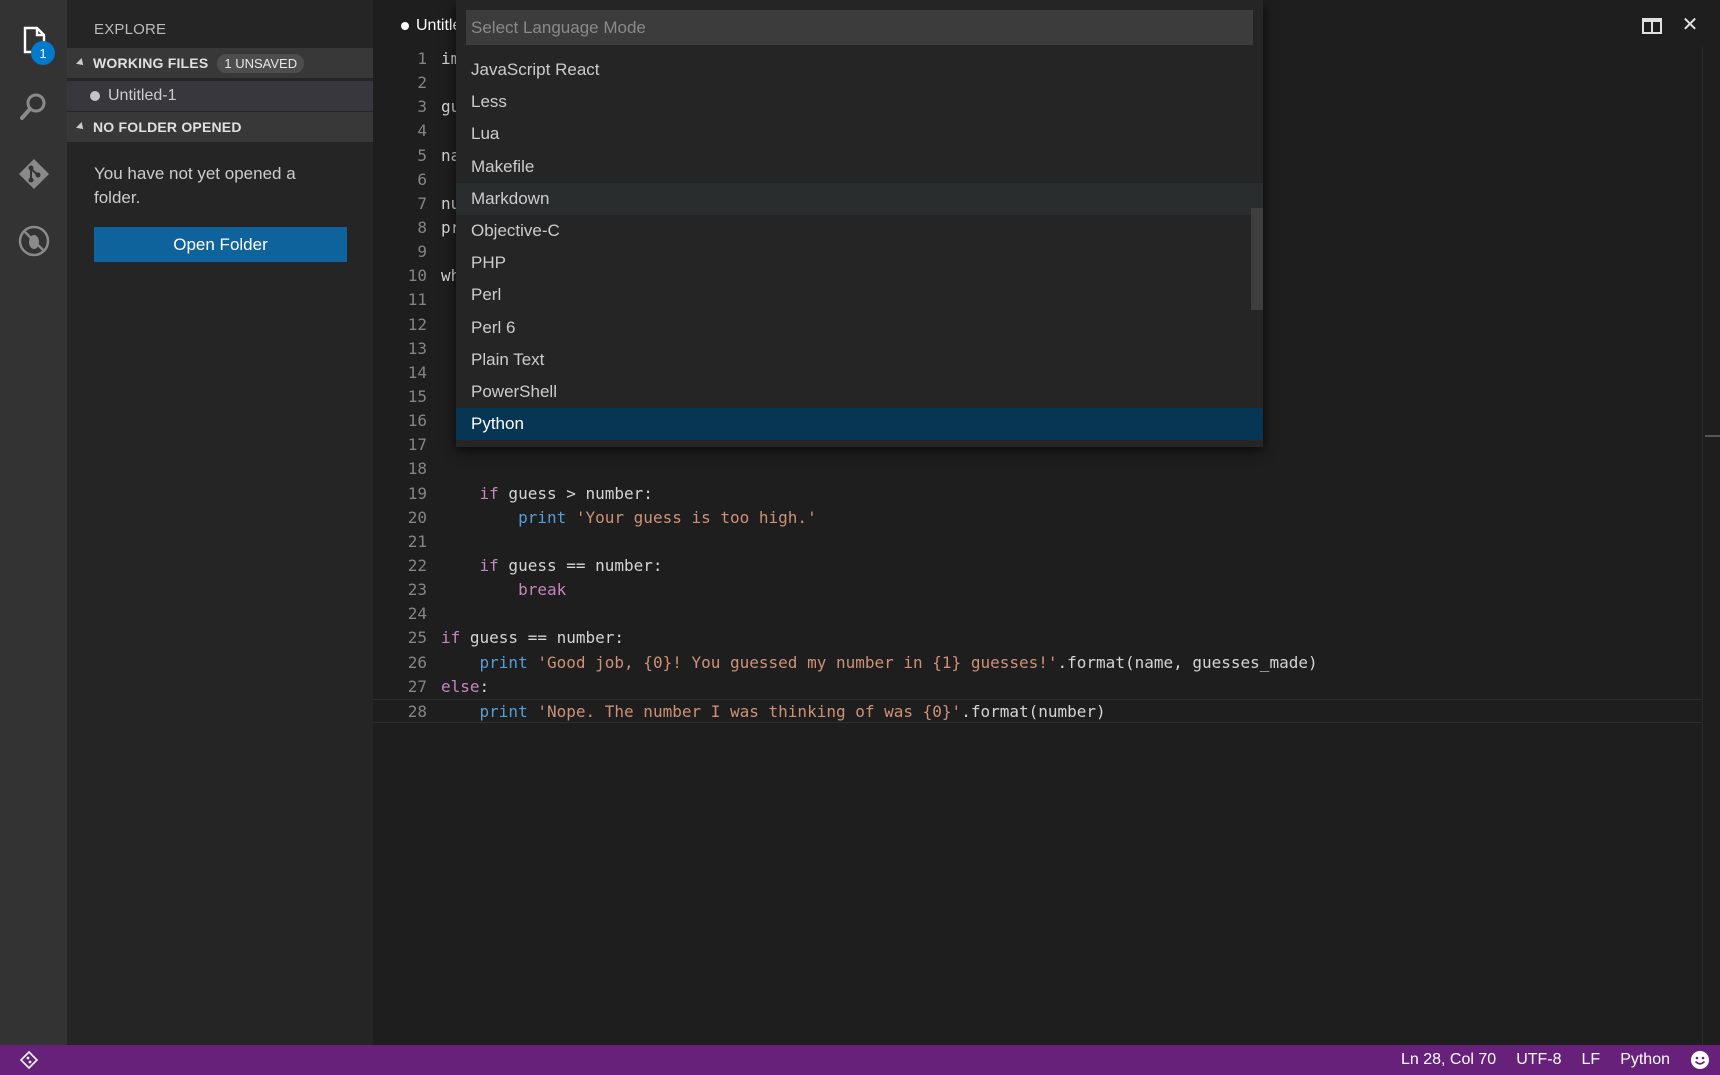  Describe the element at coordinates (417, 469) in the screenshot. I see `line-number: 18` at that location.